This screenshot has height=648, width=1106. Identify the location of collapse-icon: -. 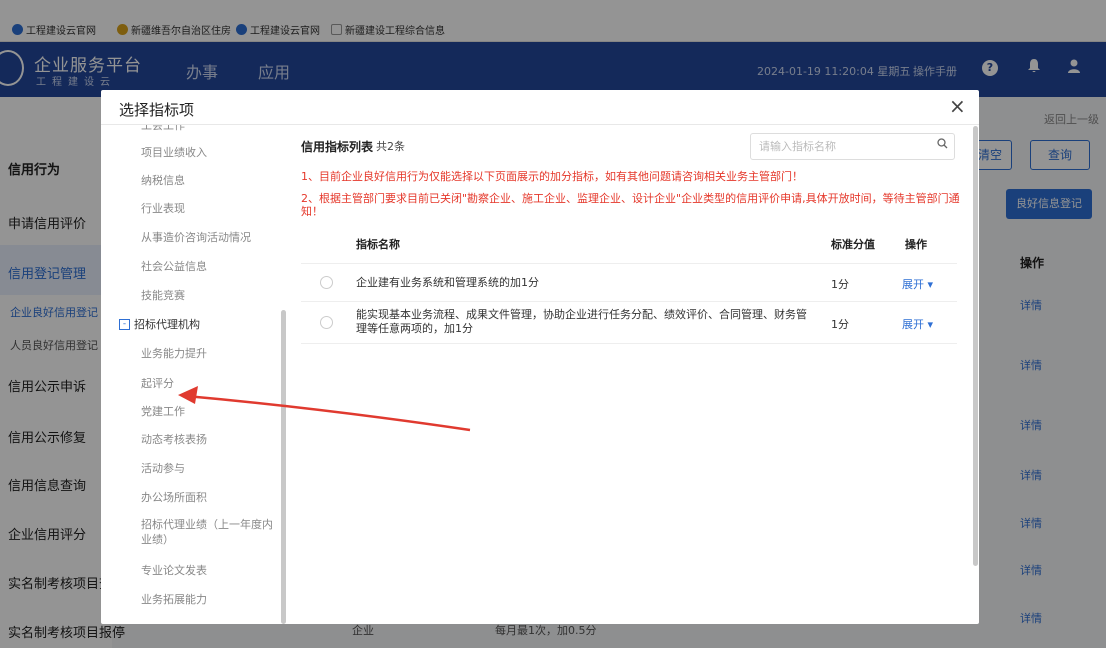
(124, 324).